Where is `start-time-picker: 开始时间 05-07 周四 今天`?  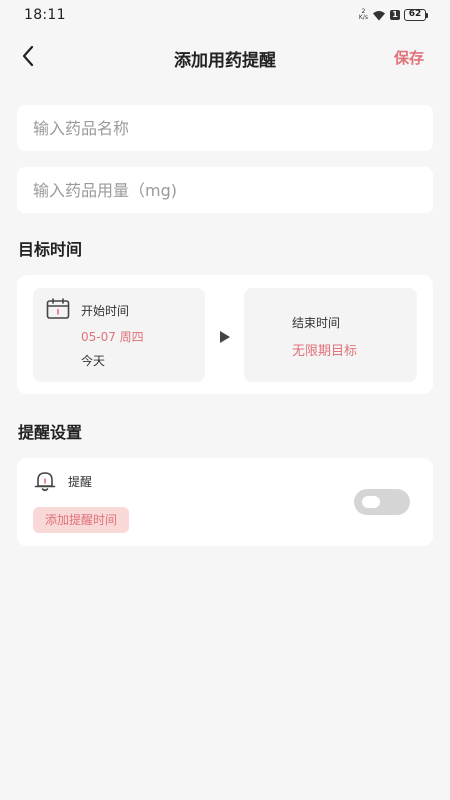 start-time-picker: 开始时间 05-07 周四 今天 is located at coordinates (119, 335).